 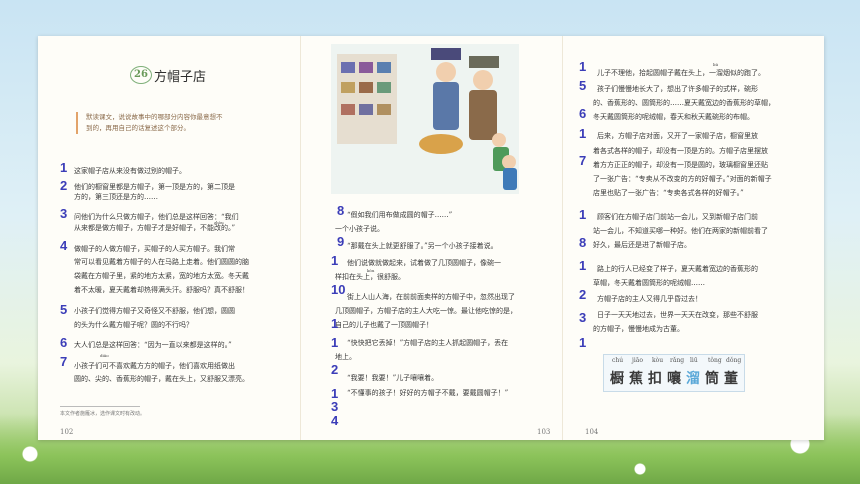 I want to click on text-line: 小孩子们觉得方帽子又奇怪又不舒服，他们想，圆圆, so click(x=154, y=311).